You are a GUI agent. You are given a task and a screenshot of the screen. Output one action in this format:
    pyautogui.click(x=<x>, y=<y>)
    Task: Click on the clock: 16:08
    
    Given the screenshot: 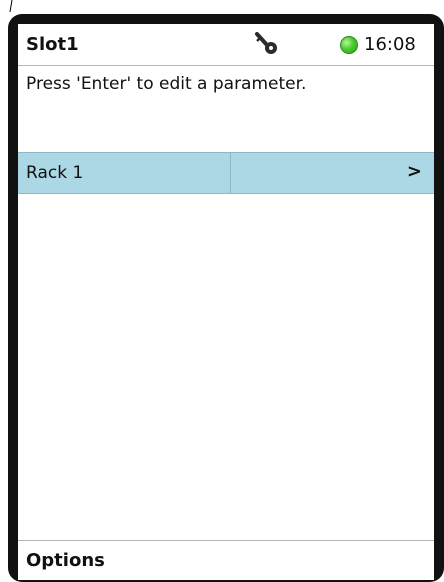 What is the action you would take?
    pyautogui.click(x=390, y=44)
    